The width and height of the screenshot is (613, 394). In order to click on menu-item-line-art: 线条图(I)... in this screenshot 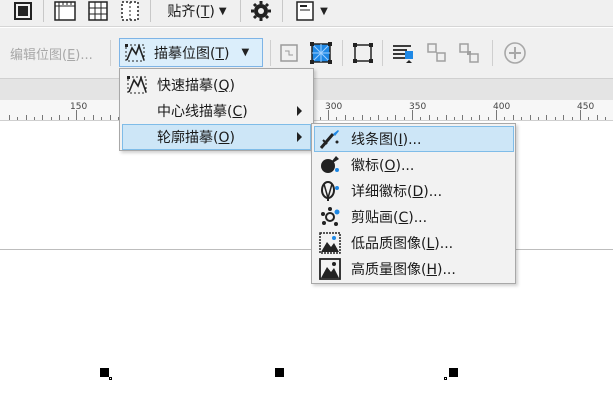, I will do `click(414, 139)`.